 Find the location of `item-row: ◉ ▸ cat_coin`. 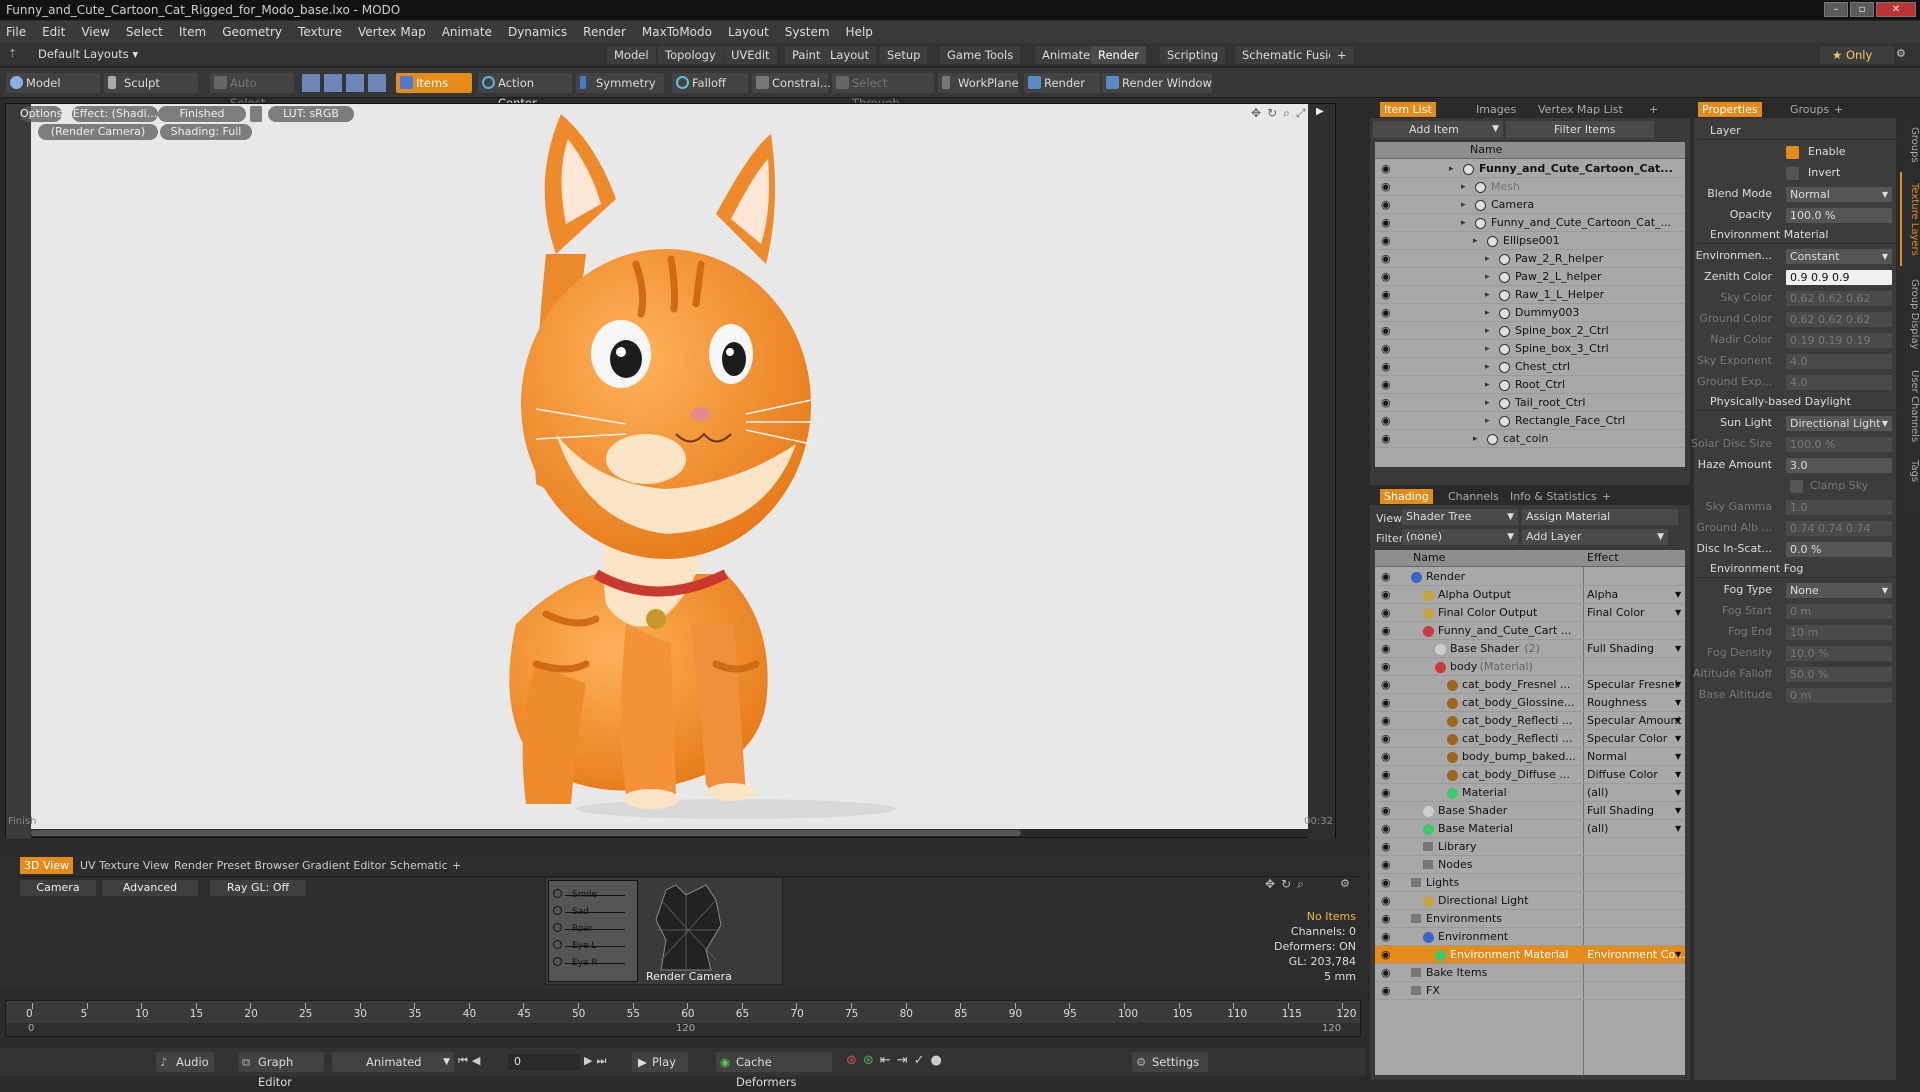

item-row: ◉ ▸ cat_coin is located at coordinates (1530, 439).